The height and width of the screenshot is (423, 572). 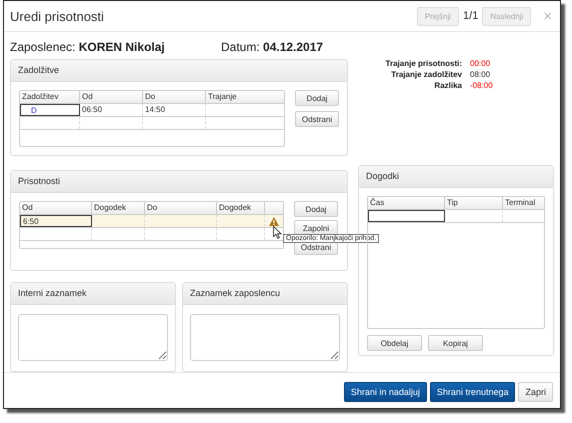 What do you see at coordinates (482, 85) in the screenshot?
I see `summary-value: -08:00` at bounding box center [482, 85].